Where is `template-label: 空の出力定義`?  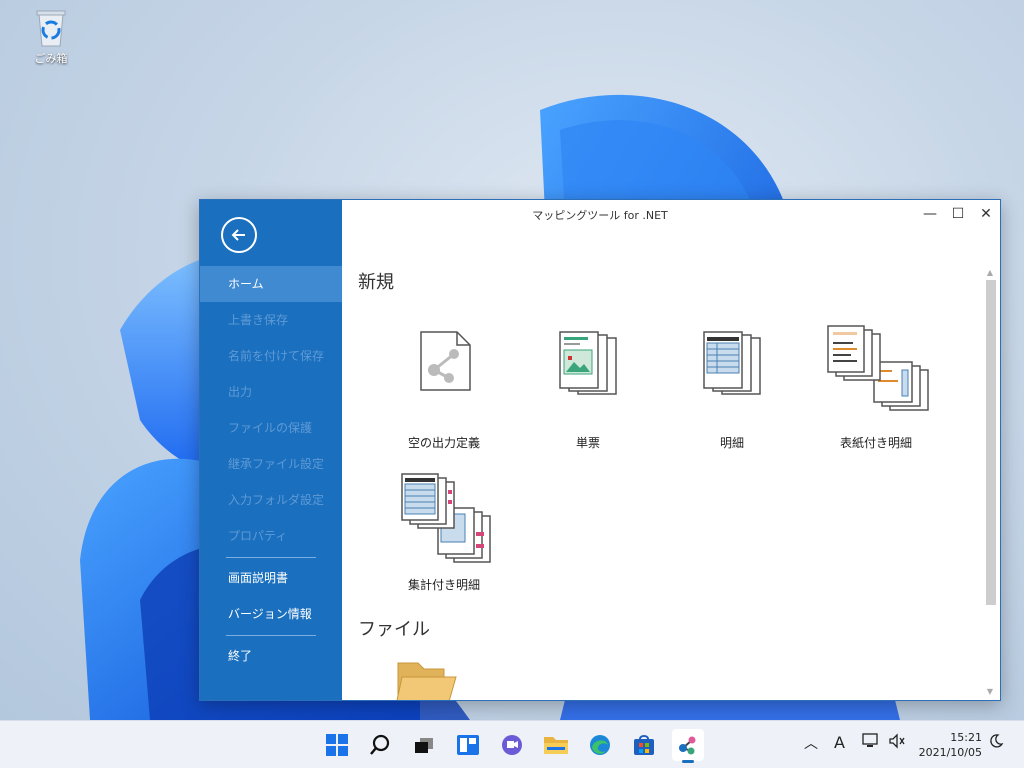
template-label: 空の出力定義 is located at coordinates (443, 443).